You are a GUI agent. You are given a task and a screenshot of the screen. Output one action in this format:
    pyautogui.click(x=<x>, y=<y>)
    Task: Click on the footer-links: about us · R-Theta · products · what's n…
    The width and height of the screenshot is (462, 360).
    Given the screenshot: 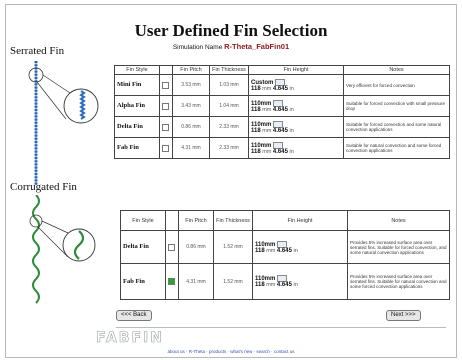 What is the action you would take?
    pyautogui.click(x=231, y=351)
    